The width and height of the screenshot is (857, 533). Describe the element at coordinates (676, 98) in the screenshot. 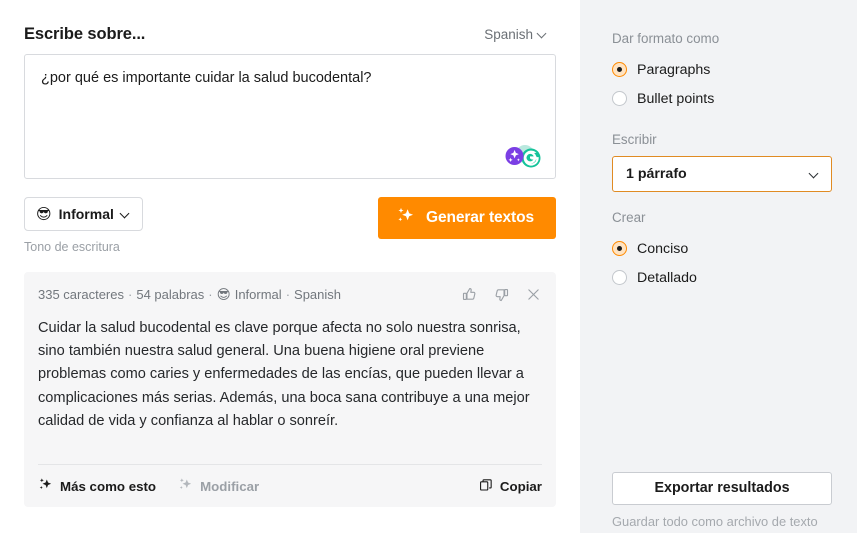

I see `radio-label: Bullet points` at that location.